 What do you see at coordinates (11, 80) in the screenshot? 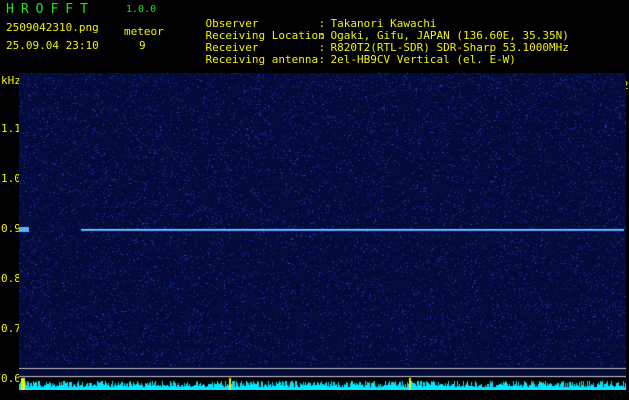
I see `y-axis-unit: kHz` at bounding box center [11, 80].